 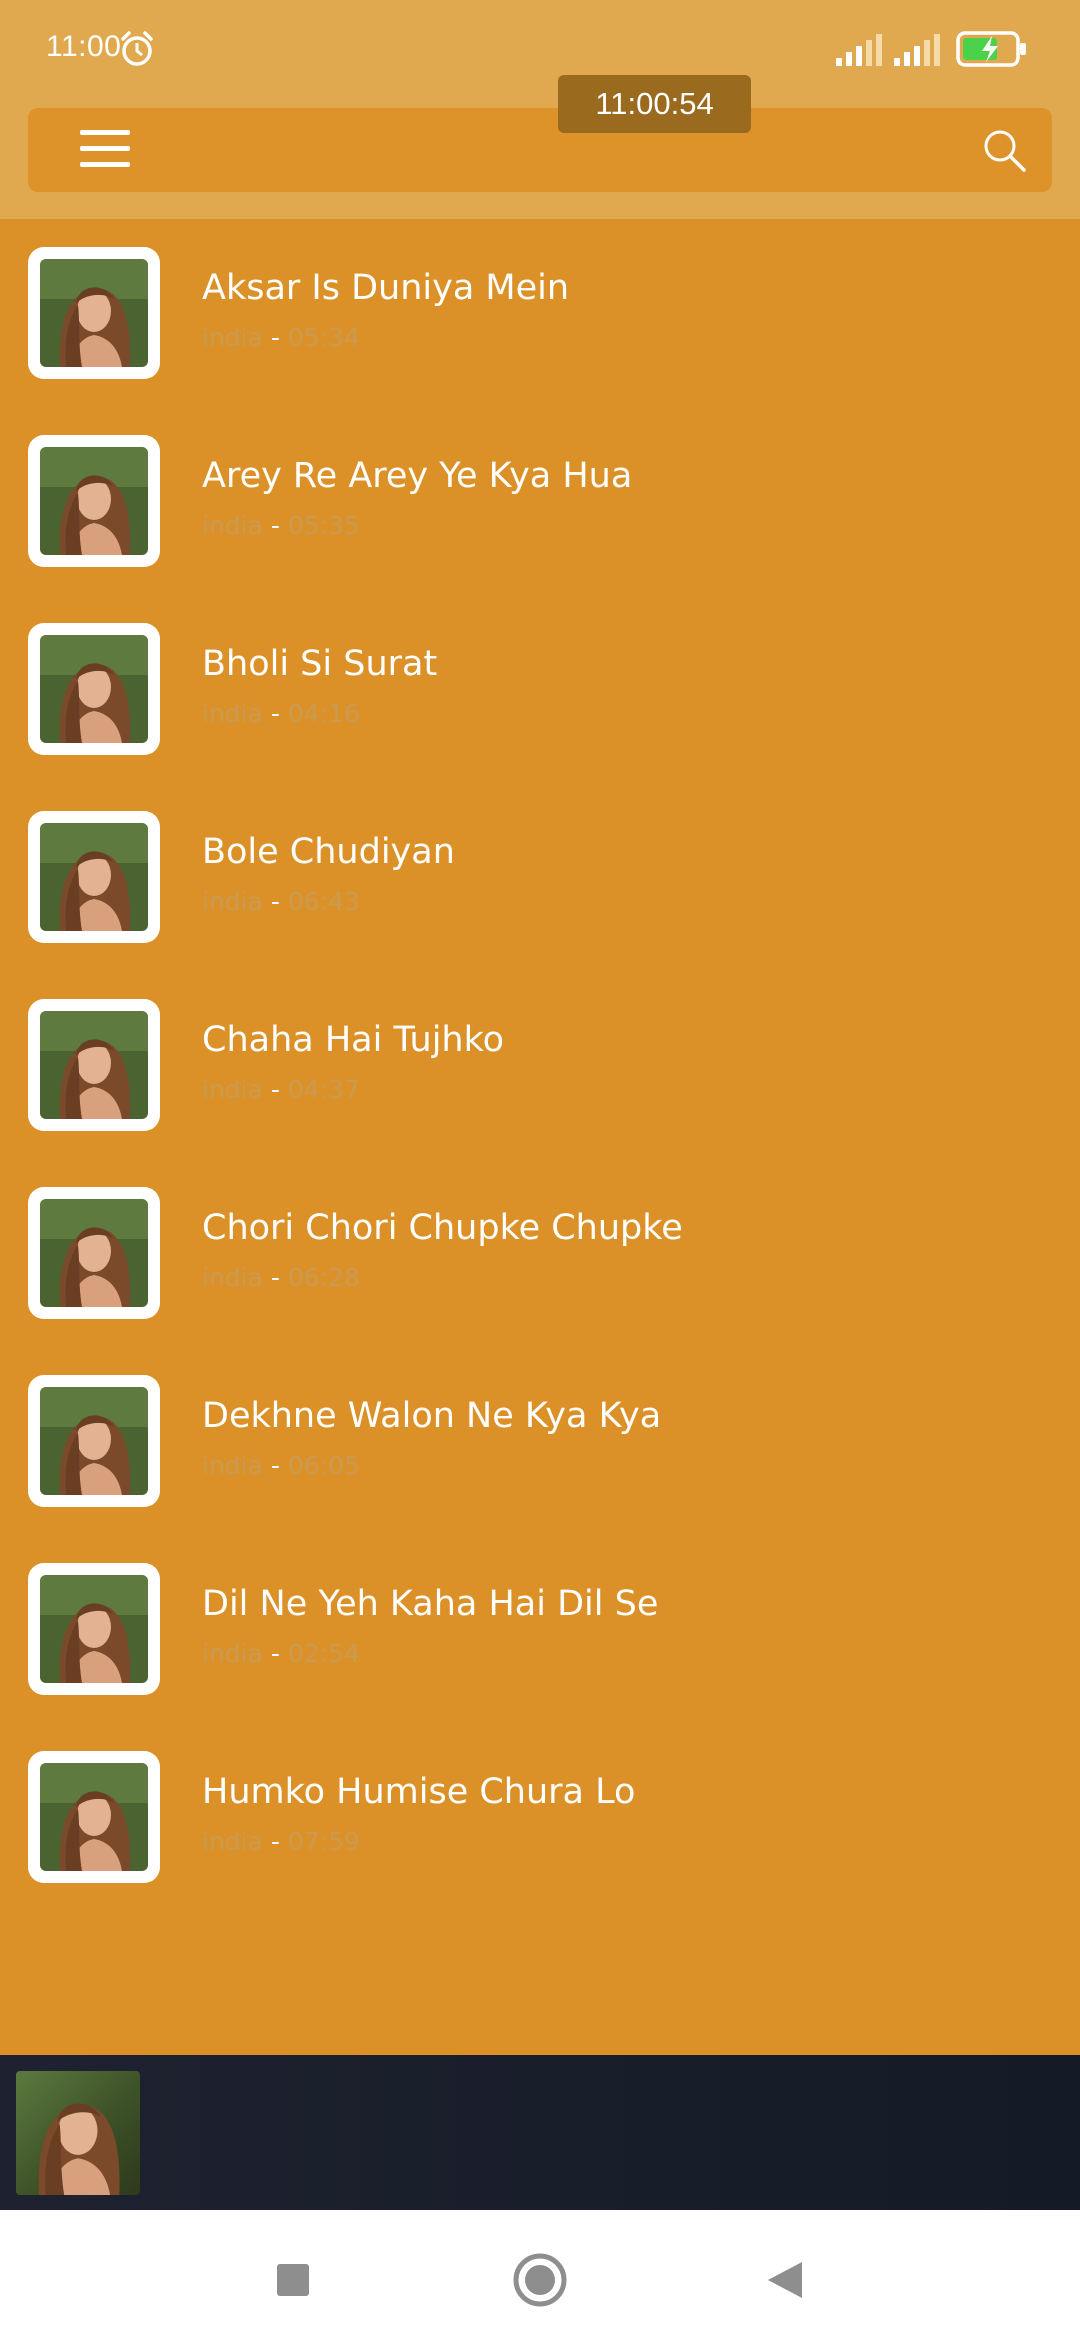 What do you see at coordinates (386, 288) in the screenshot?
I see `song-title: Aksar Is Duniya Mein` at bounding box center [386, 288].